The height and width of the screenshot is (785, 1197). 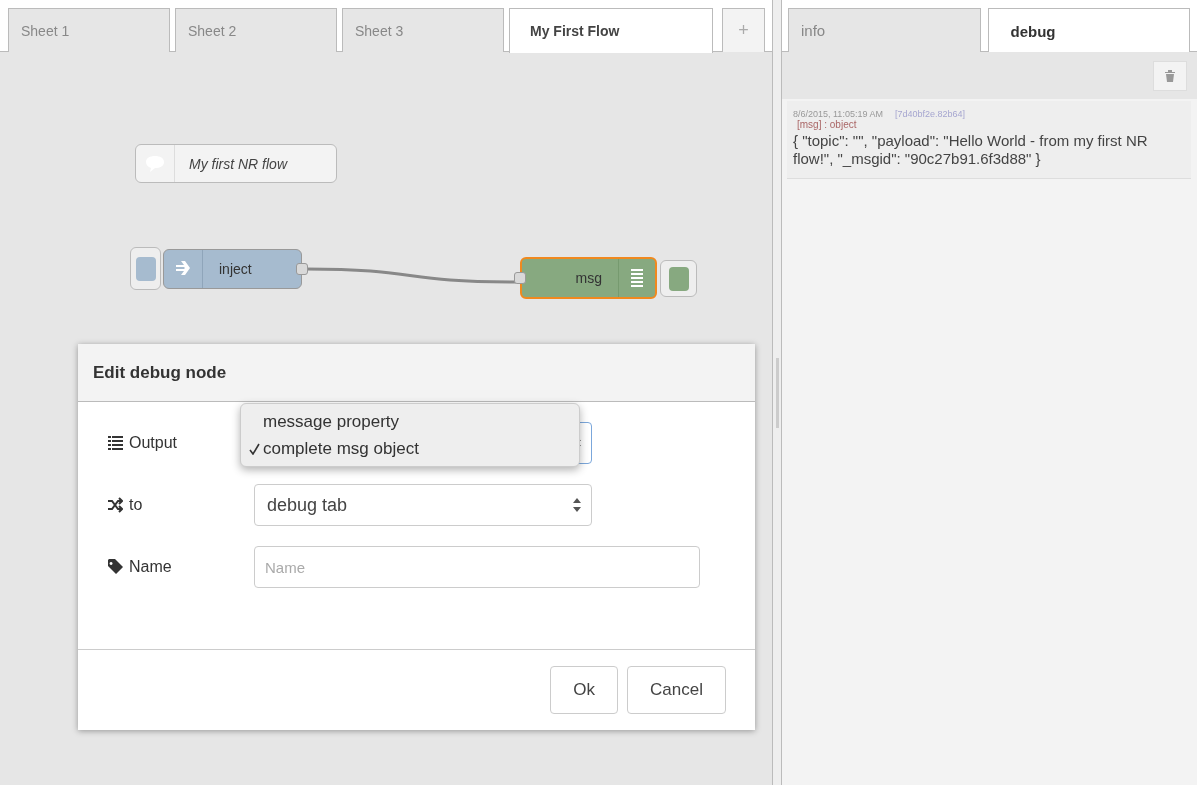 I want to click on field-label: to, so click(x=136, y=505).